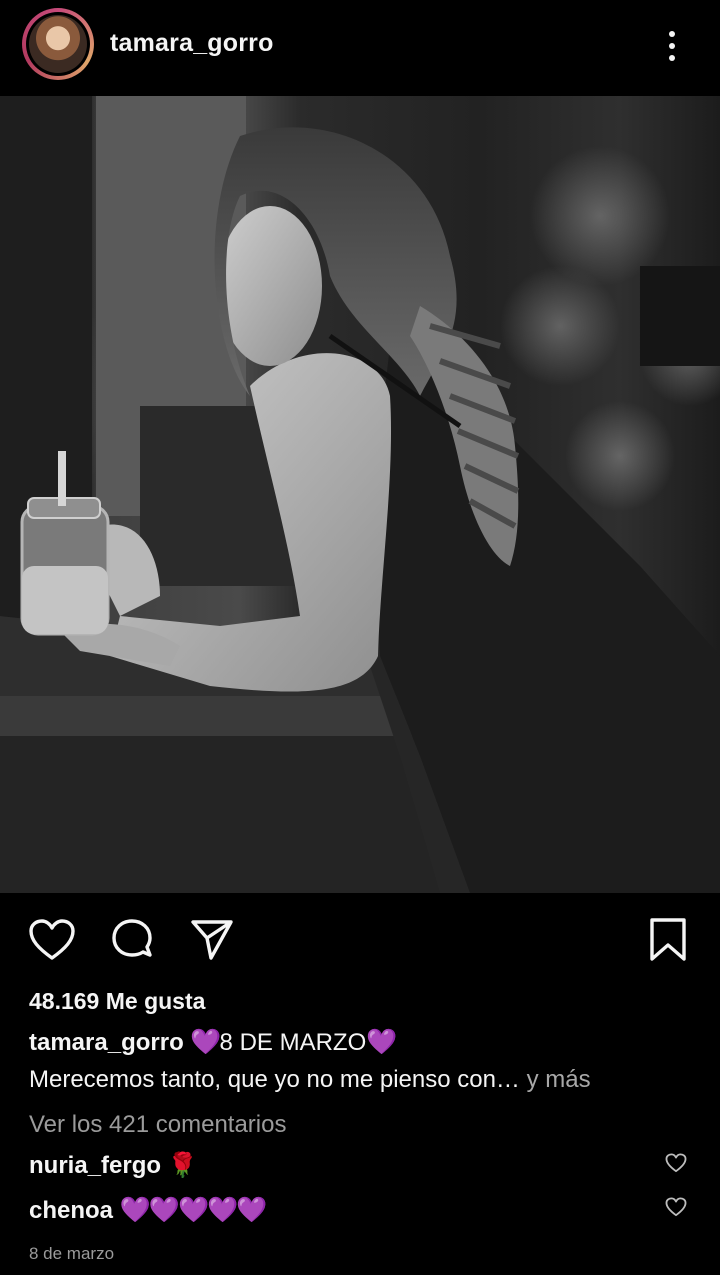 The width and height of the screenshot is (720, 1275). I want to click on post-username: tamara_gorro, so click(192, 43).